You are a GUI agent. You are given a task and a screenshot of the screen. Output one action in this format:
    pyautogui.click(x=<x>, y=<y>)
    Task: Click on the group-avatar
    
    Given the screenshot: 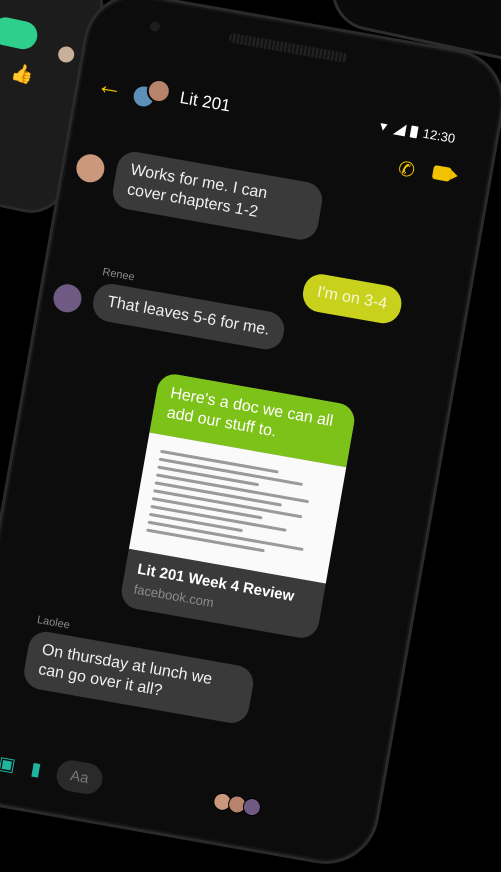 What is the action you would take?
    pyautogui.click(x=151, y=93)
    